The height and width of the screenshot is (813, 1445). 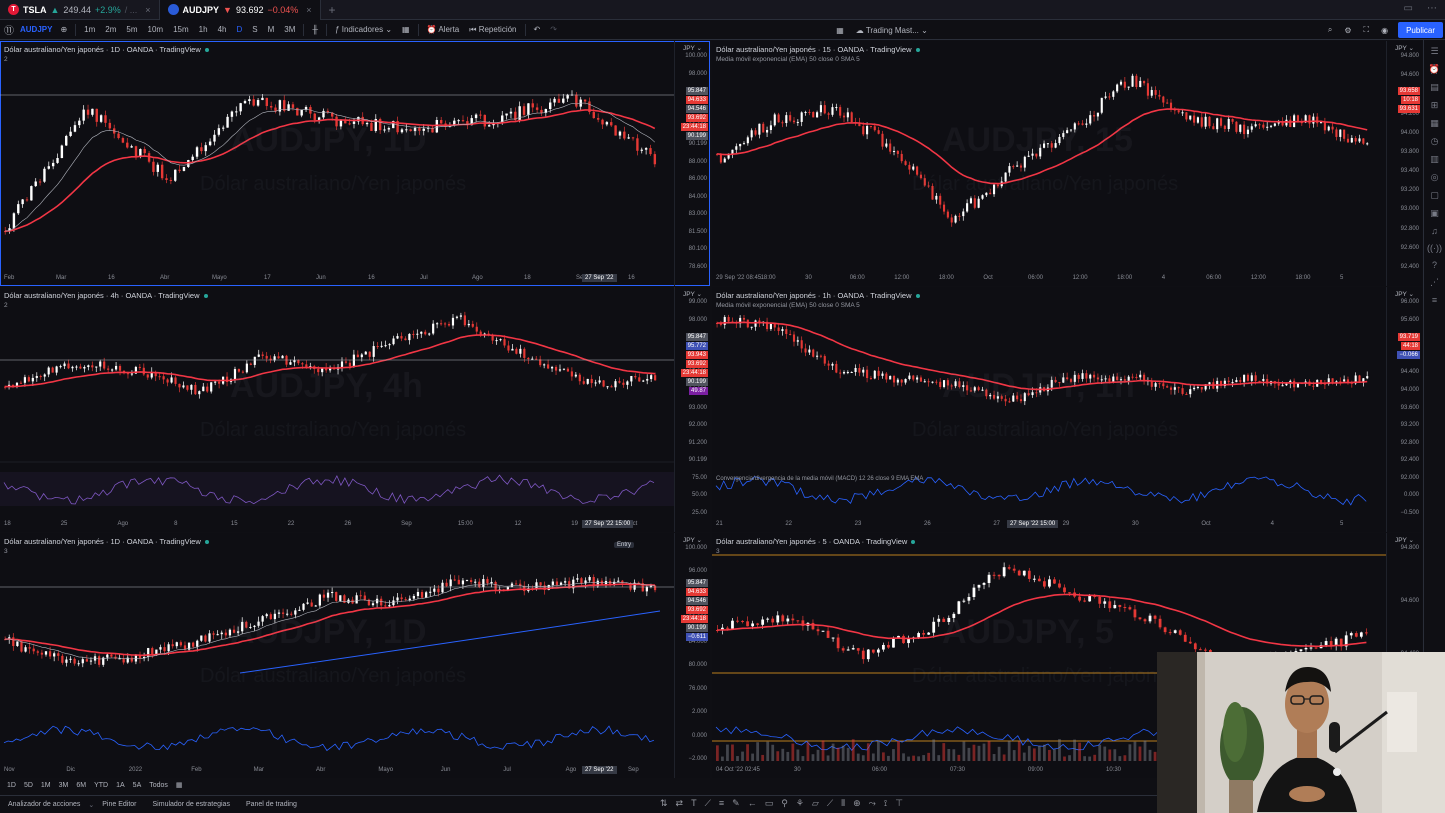 What do you see at coordinates (1434, 265) in the screenshot?
I see `help-icon: ?` at bounding box center [1434, 265].